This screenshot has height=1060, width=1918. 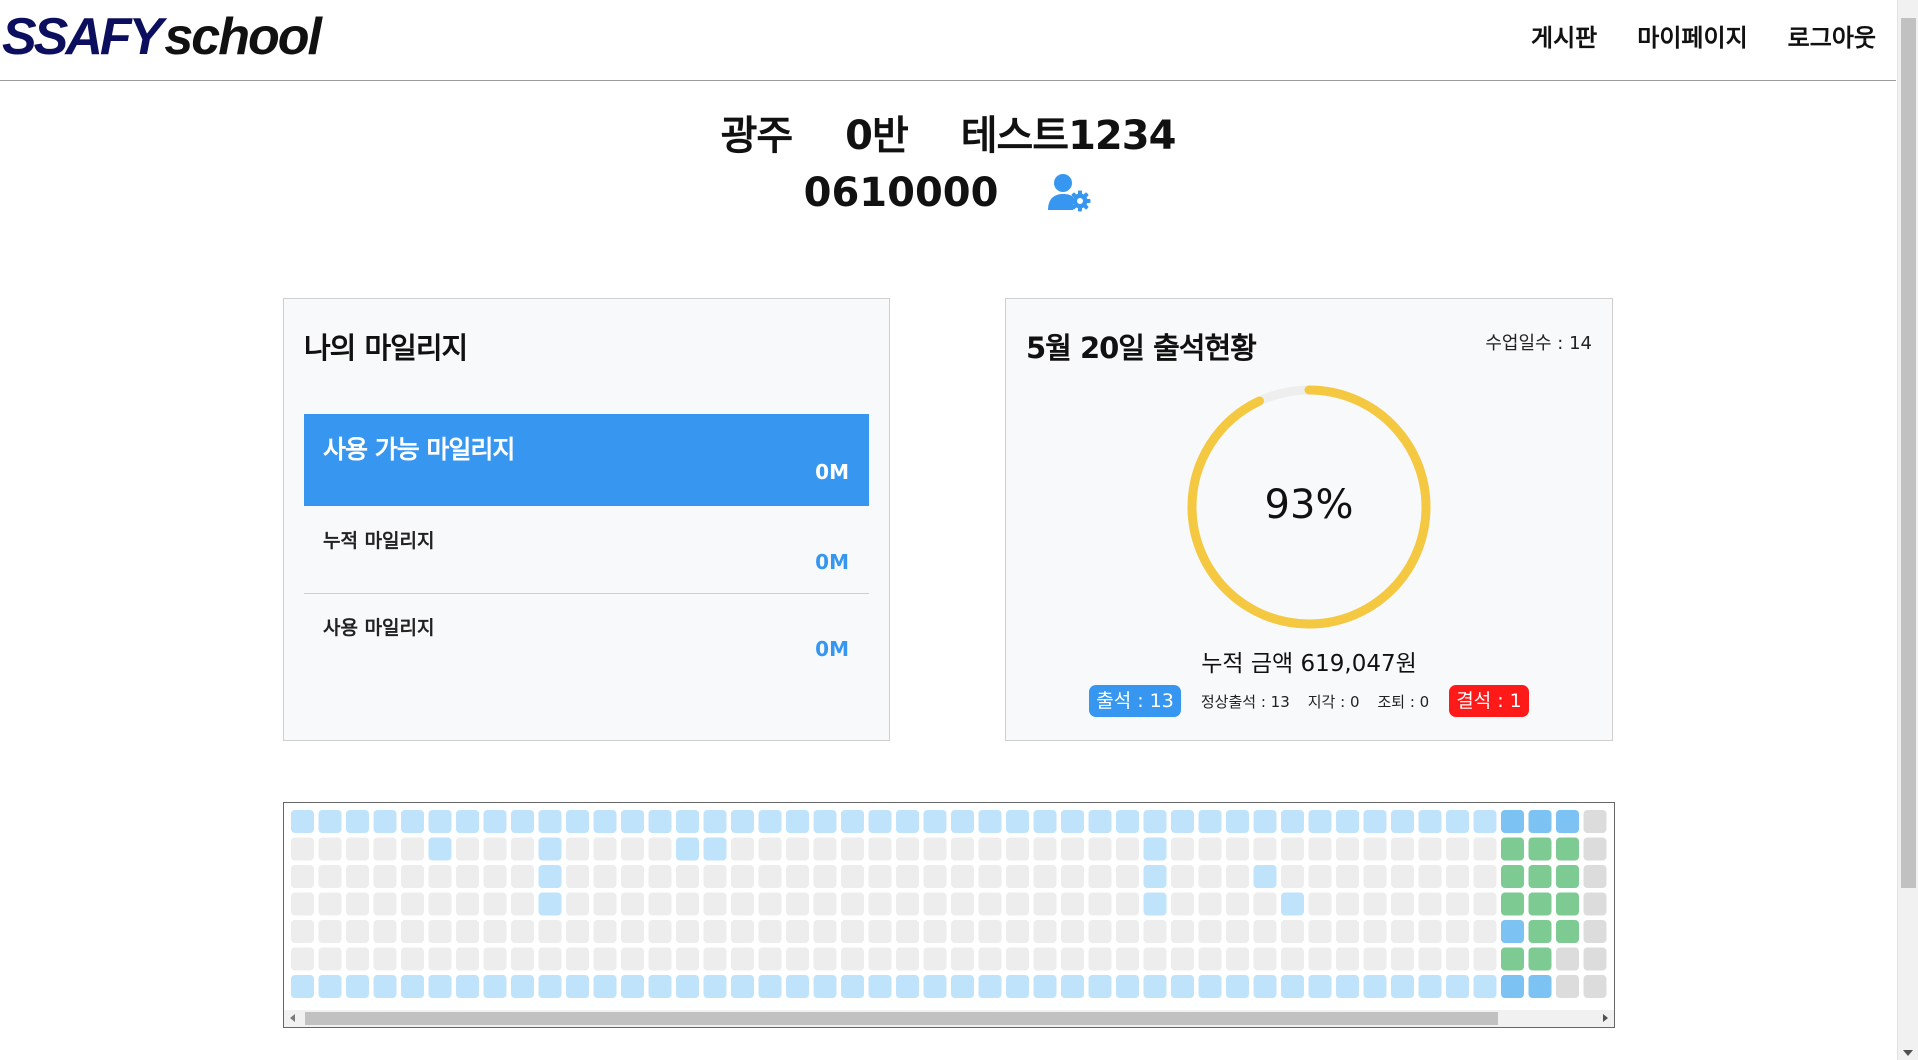 What do you see at coordinates (586, 638) in the screenshot?
I see `used-mileage-item: 사용 마일리지 0M` at bounding box center [586, 638].